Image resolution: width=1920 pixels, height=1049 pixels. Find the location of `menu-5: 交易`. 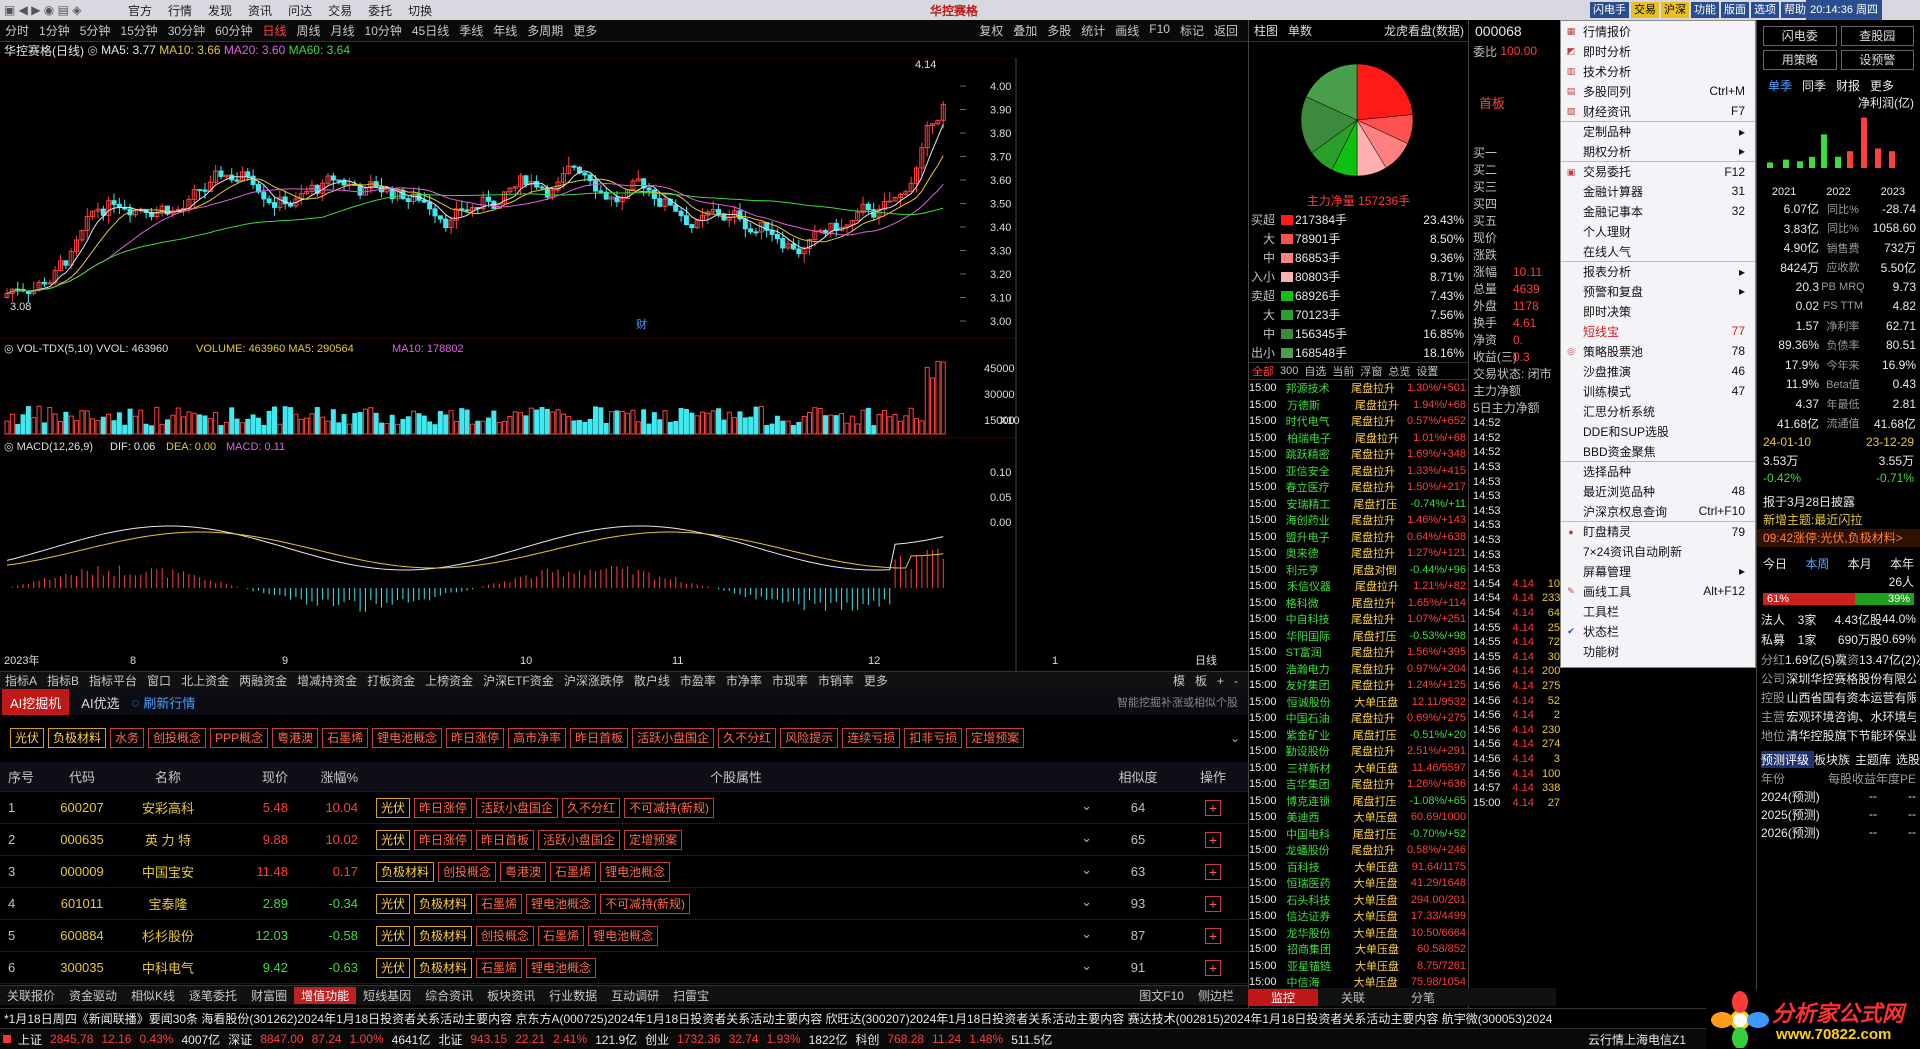

menu-5: 交易 is located at coordinates (340, 10).